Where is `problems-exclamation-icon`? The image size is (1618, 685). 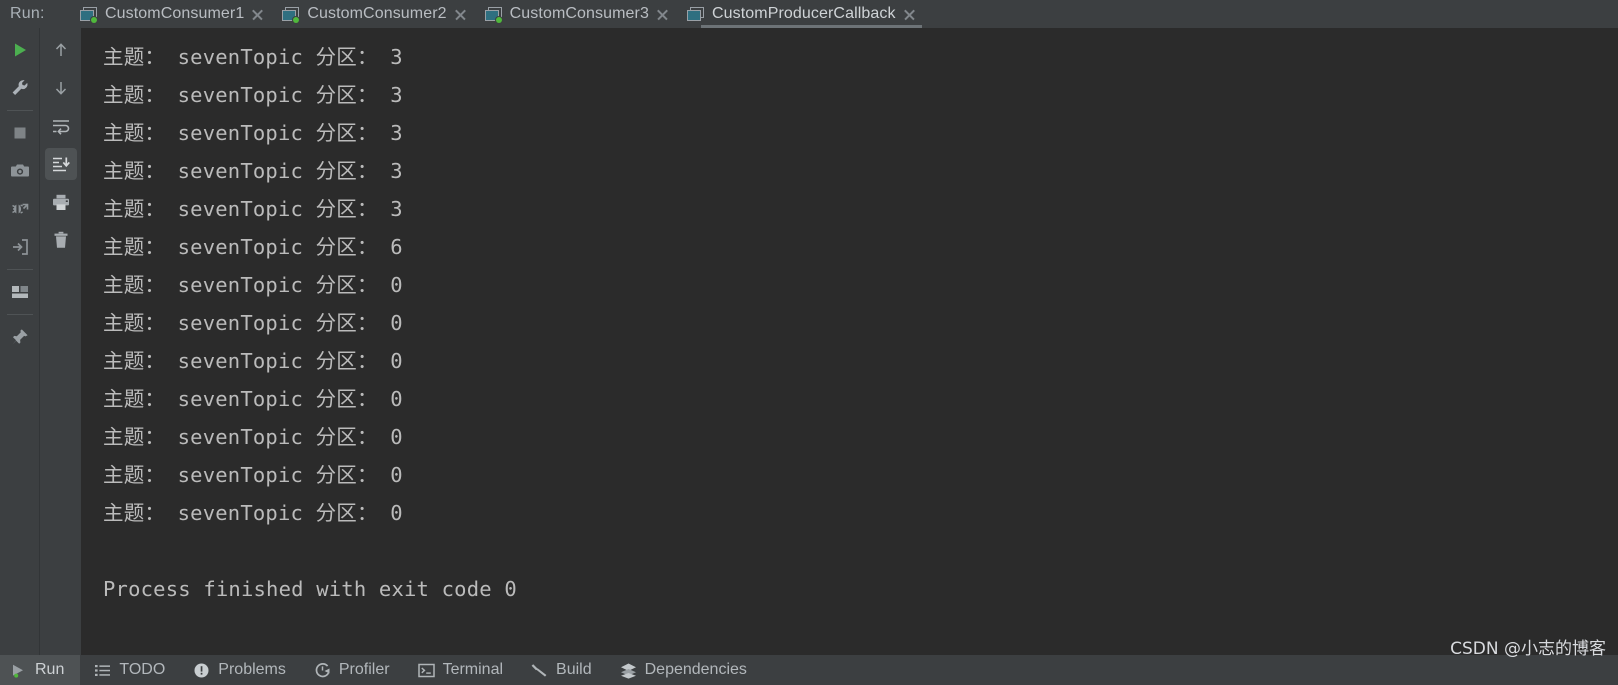 problems-exclamation-icon is located at coordinates (201, 670).